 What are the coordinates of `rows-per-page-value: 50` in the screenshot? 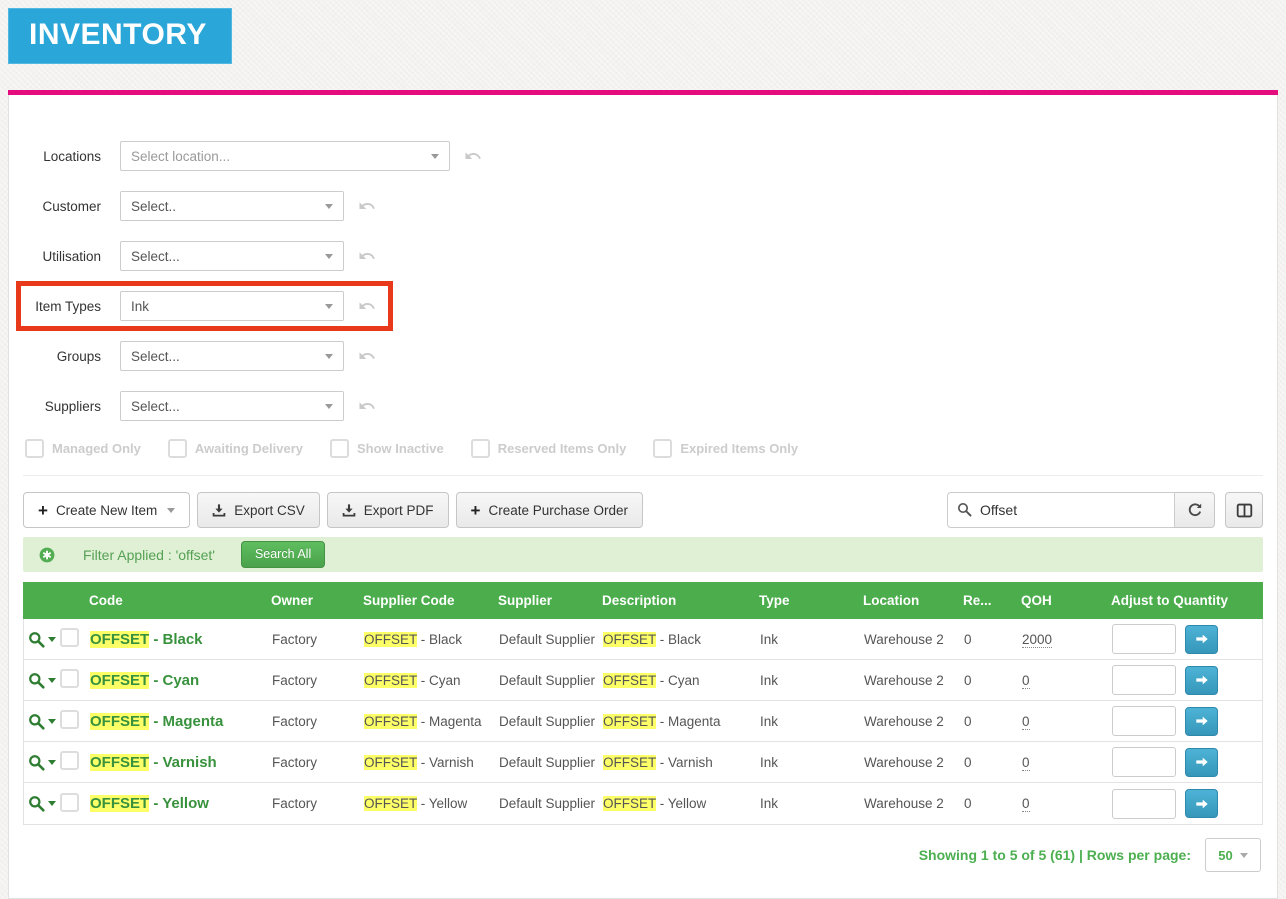 It's located at (1225, 855).